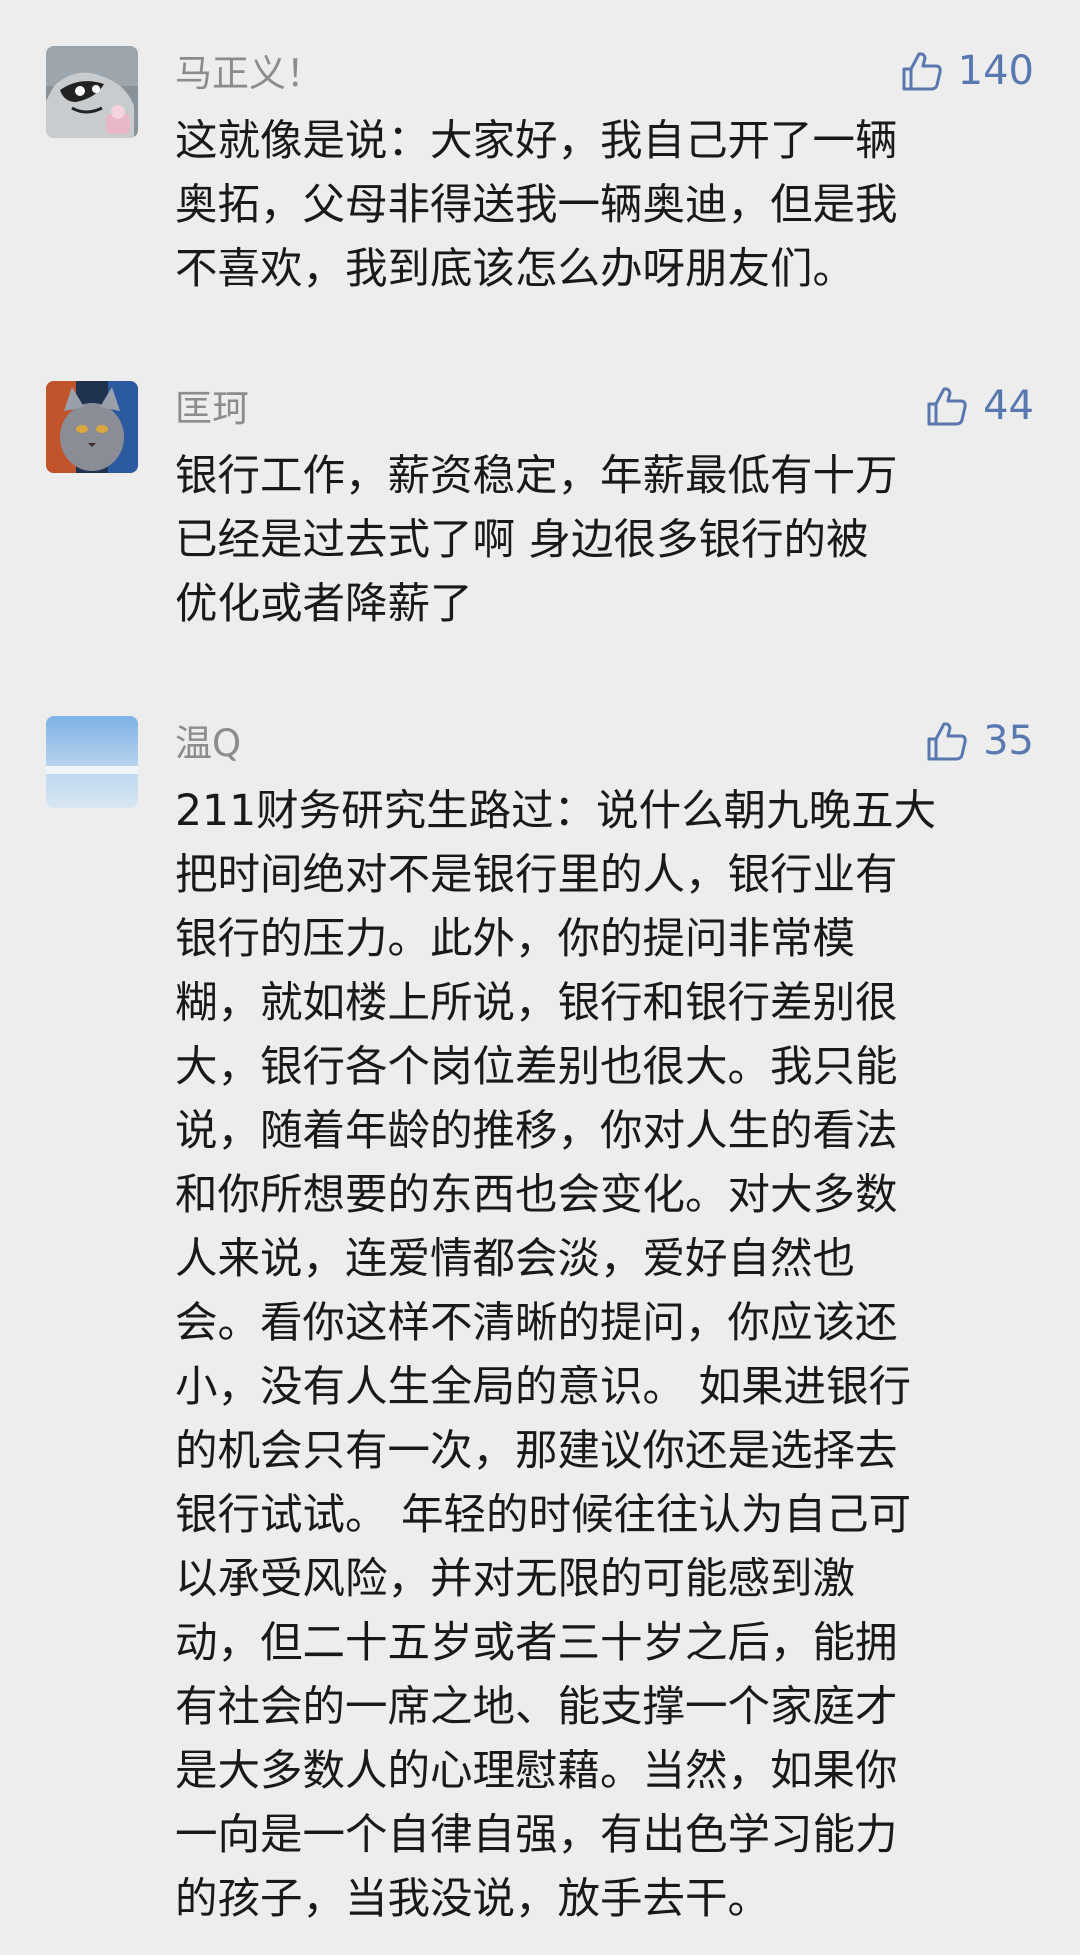 This screenshot has height=1955, width=1080. I want to click on sky-photo-avatar-icon, so click(92, 762).